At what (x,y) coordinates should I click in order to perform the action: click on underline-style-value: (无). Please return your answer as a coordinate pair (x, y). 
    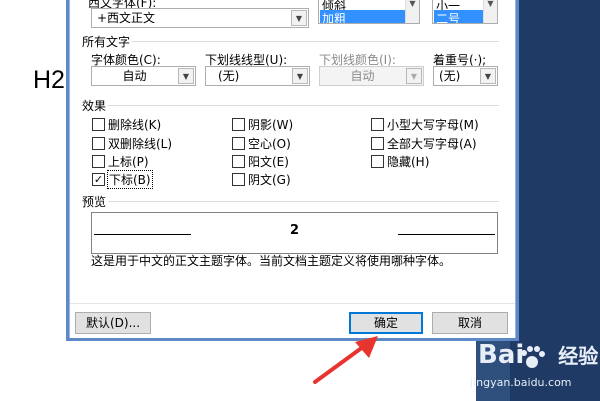
    Looking at the image, I should click on (229, 76).